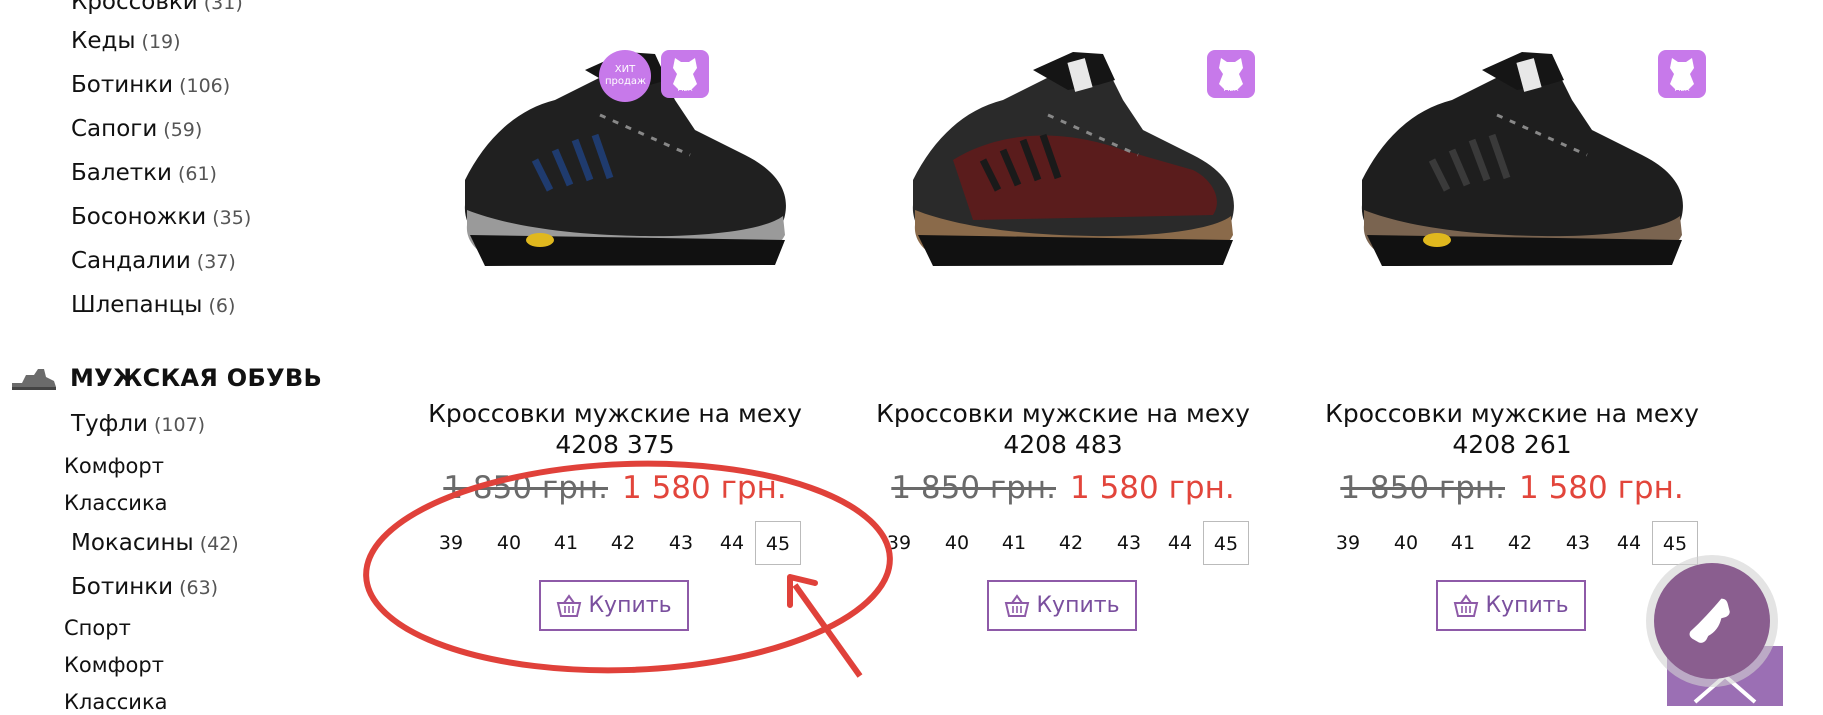 The width and height of the screenshot is (1823, 715). What do you see at coordinates (615, 444) in the screenshot?
I see `product-sku: 4208 375` at bounding box center [615, 444].